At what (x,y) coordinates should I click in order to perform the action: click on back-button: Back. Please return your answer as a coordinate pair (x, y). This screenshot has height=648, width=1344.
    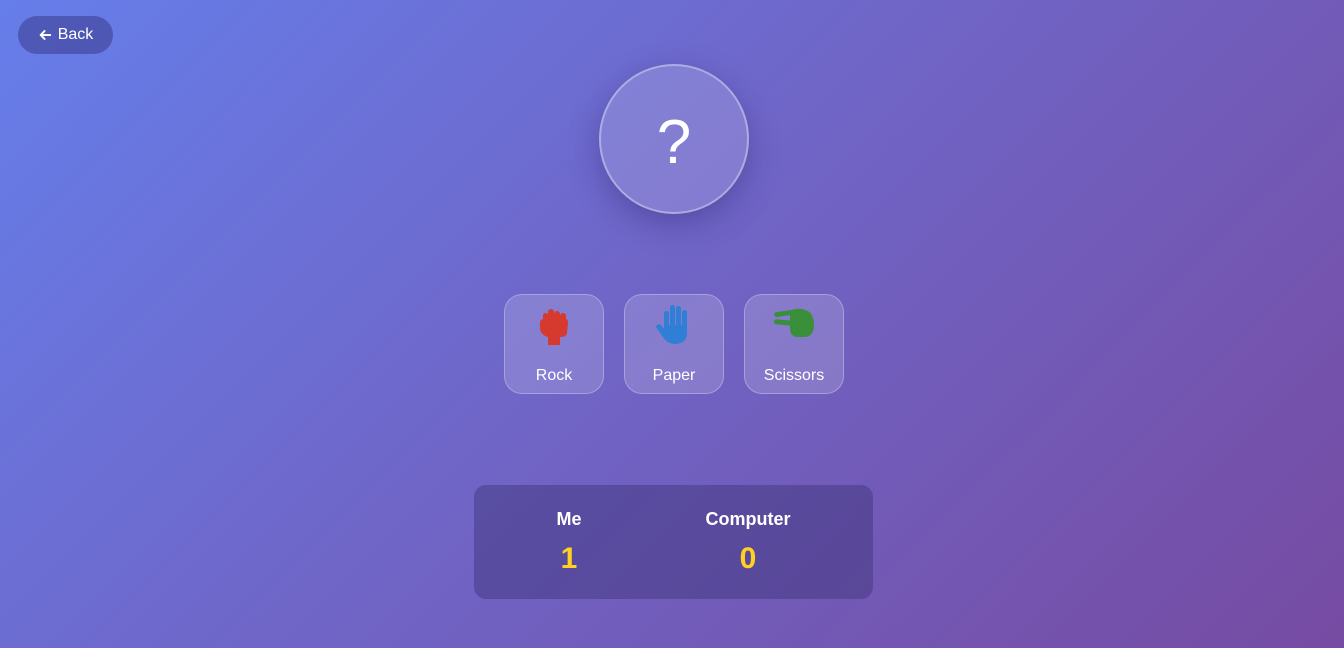
    Looking at the image, I should click on (65, 35).